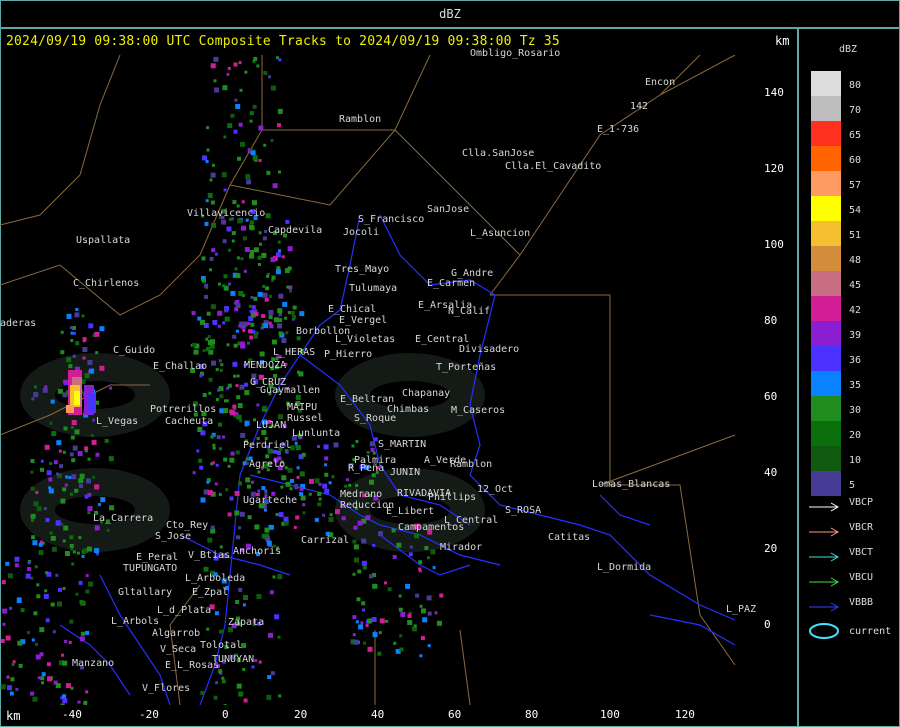 Image resolution: width=900 pixels, height=727 pixels. Describe the element at coordinates (145, 592) in the screenshot. I see `place-label: Gltallary` at that location.